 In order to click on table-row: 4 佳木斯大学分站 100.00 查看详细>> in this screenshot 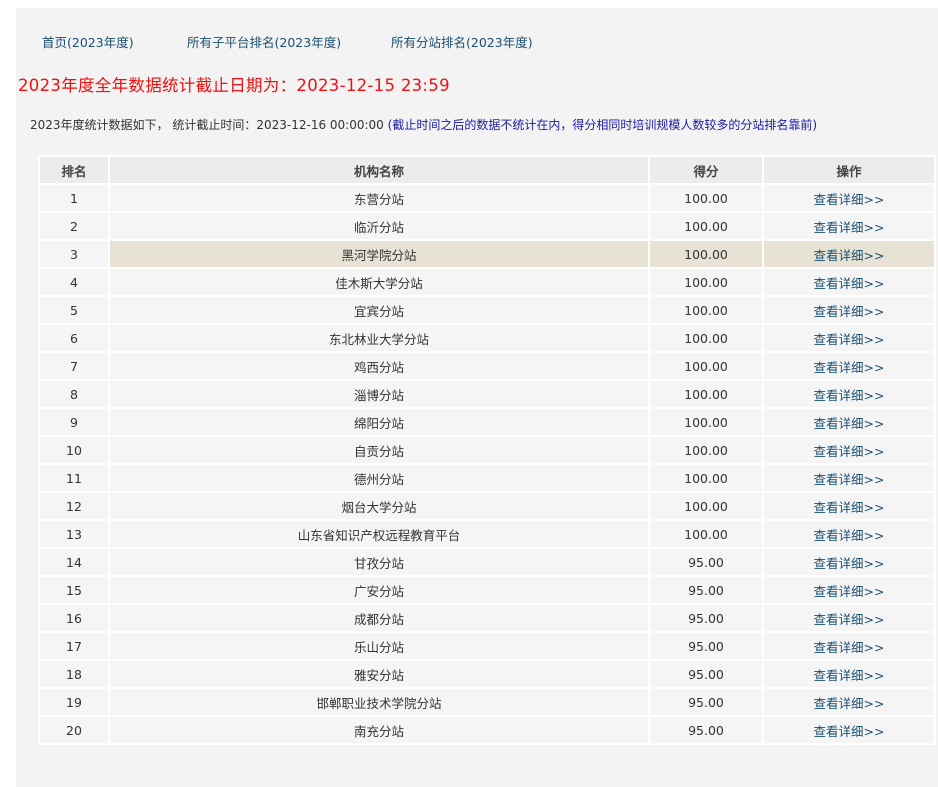, I will do `click(487, 282)`.